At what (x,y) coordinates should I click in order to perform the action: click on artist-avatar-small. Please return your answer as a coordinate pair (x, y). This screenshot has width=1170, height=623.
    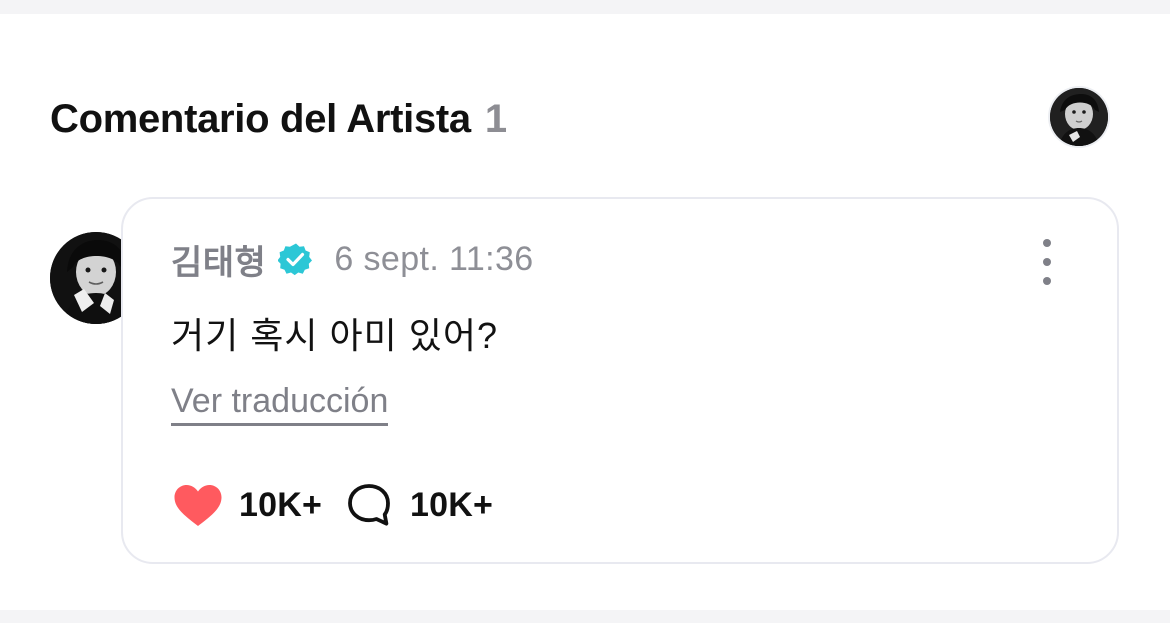
    Looking at the image, I should click on (1079, 117).